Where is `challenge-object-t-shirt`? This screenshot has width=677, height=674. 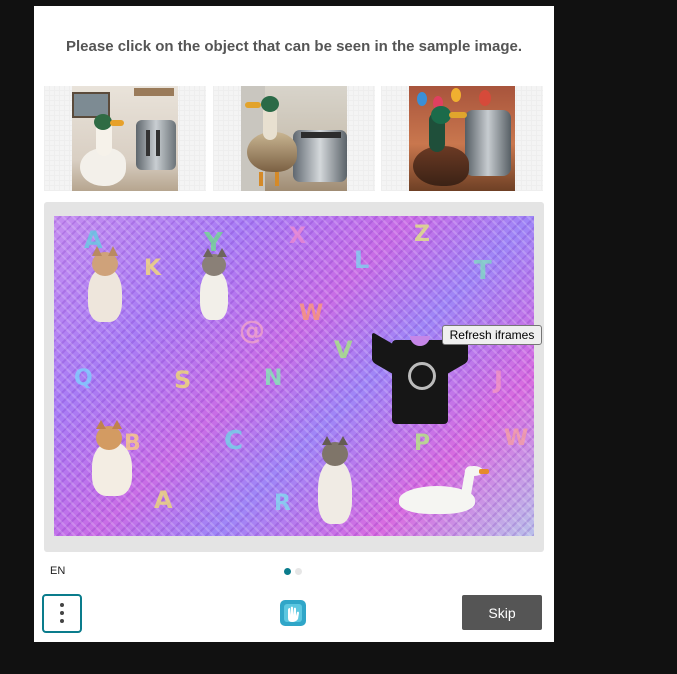 challenge-object-t-shirt is located at coordinates (420, 378).